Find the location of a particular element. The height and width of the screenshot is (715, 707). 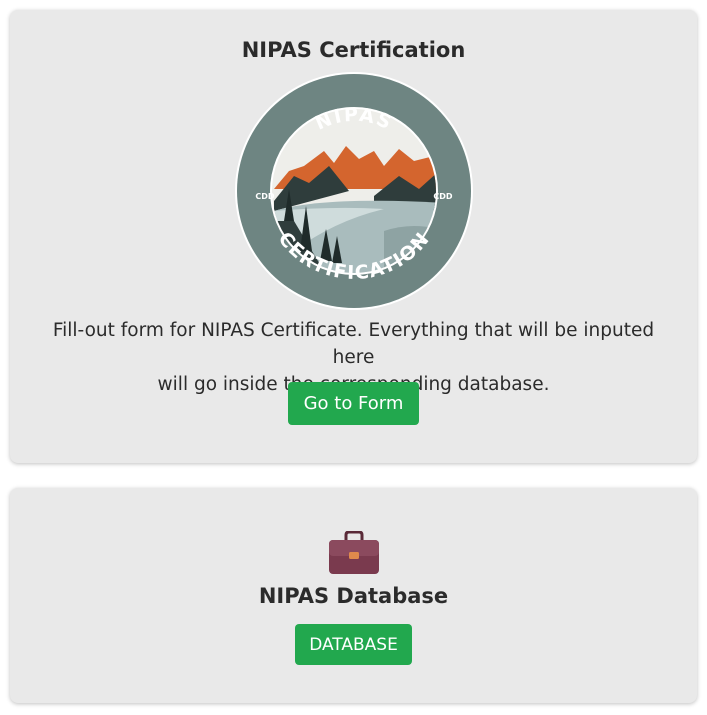

card-title: NIPAS Database is located at coordinates (353, 596).